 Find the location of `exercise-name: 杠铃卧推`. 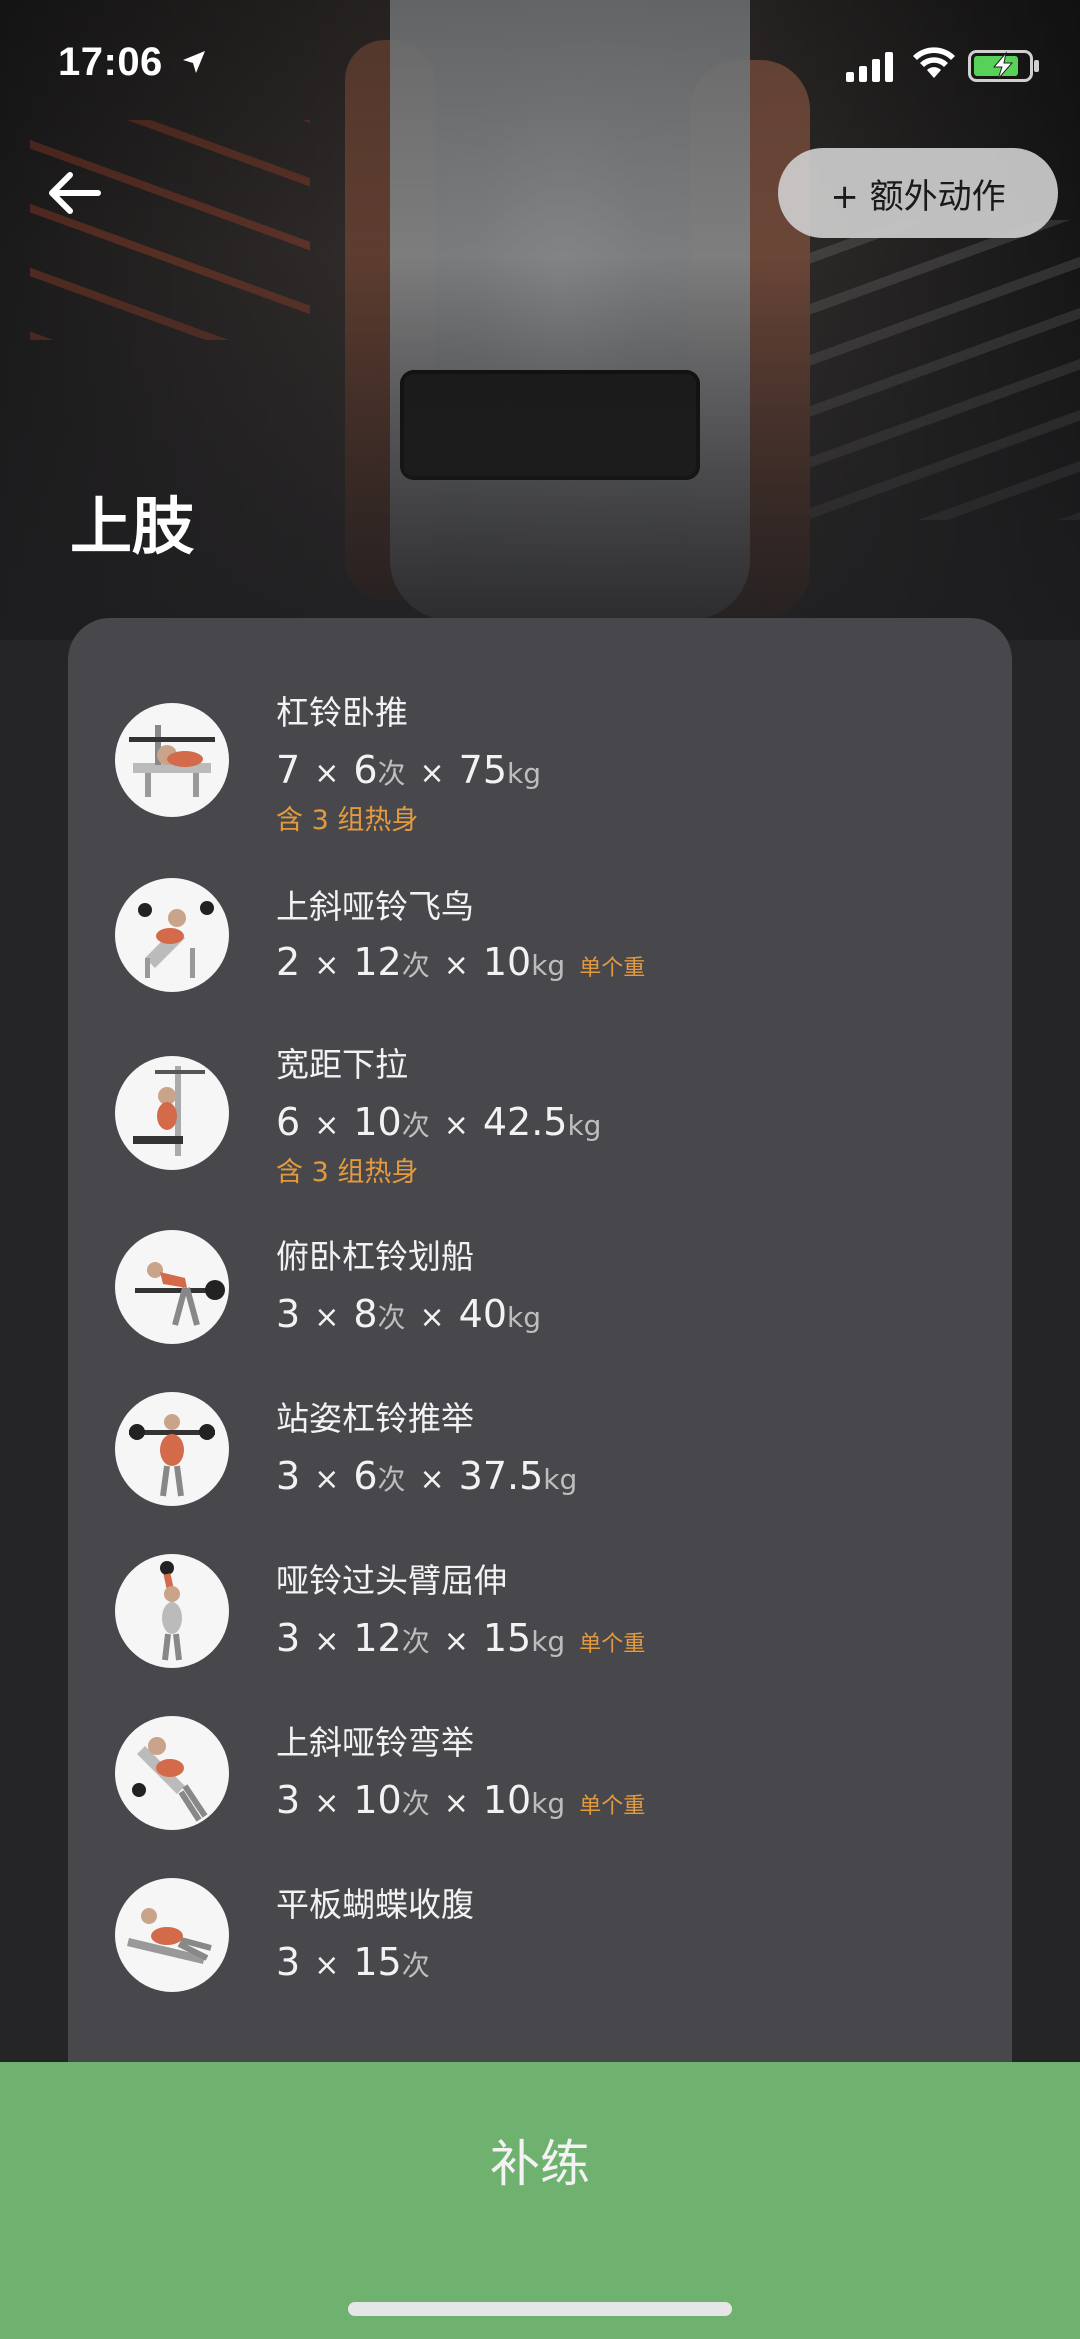

exercise-name: 杠铃卧推 is located at coordinates (342, 712).